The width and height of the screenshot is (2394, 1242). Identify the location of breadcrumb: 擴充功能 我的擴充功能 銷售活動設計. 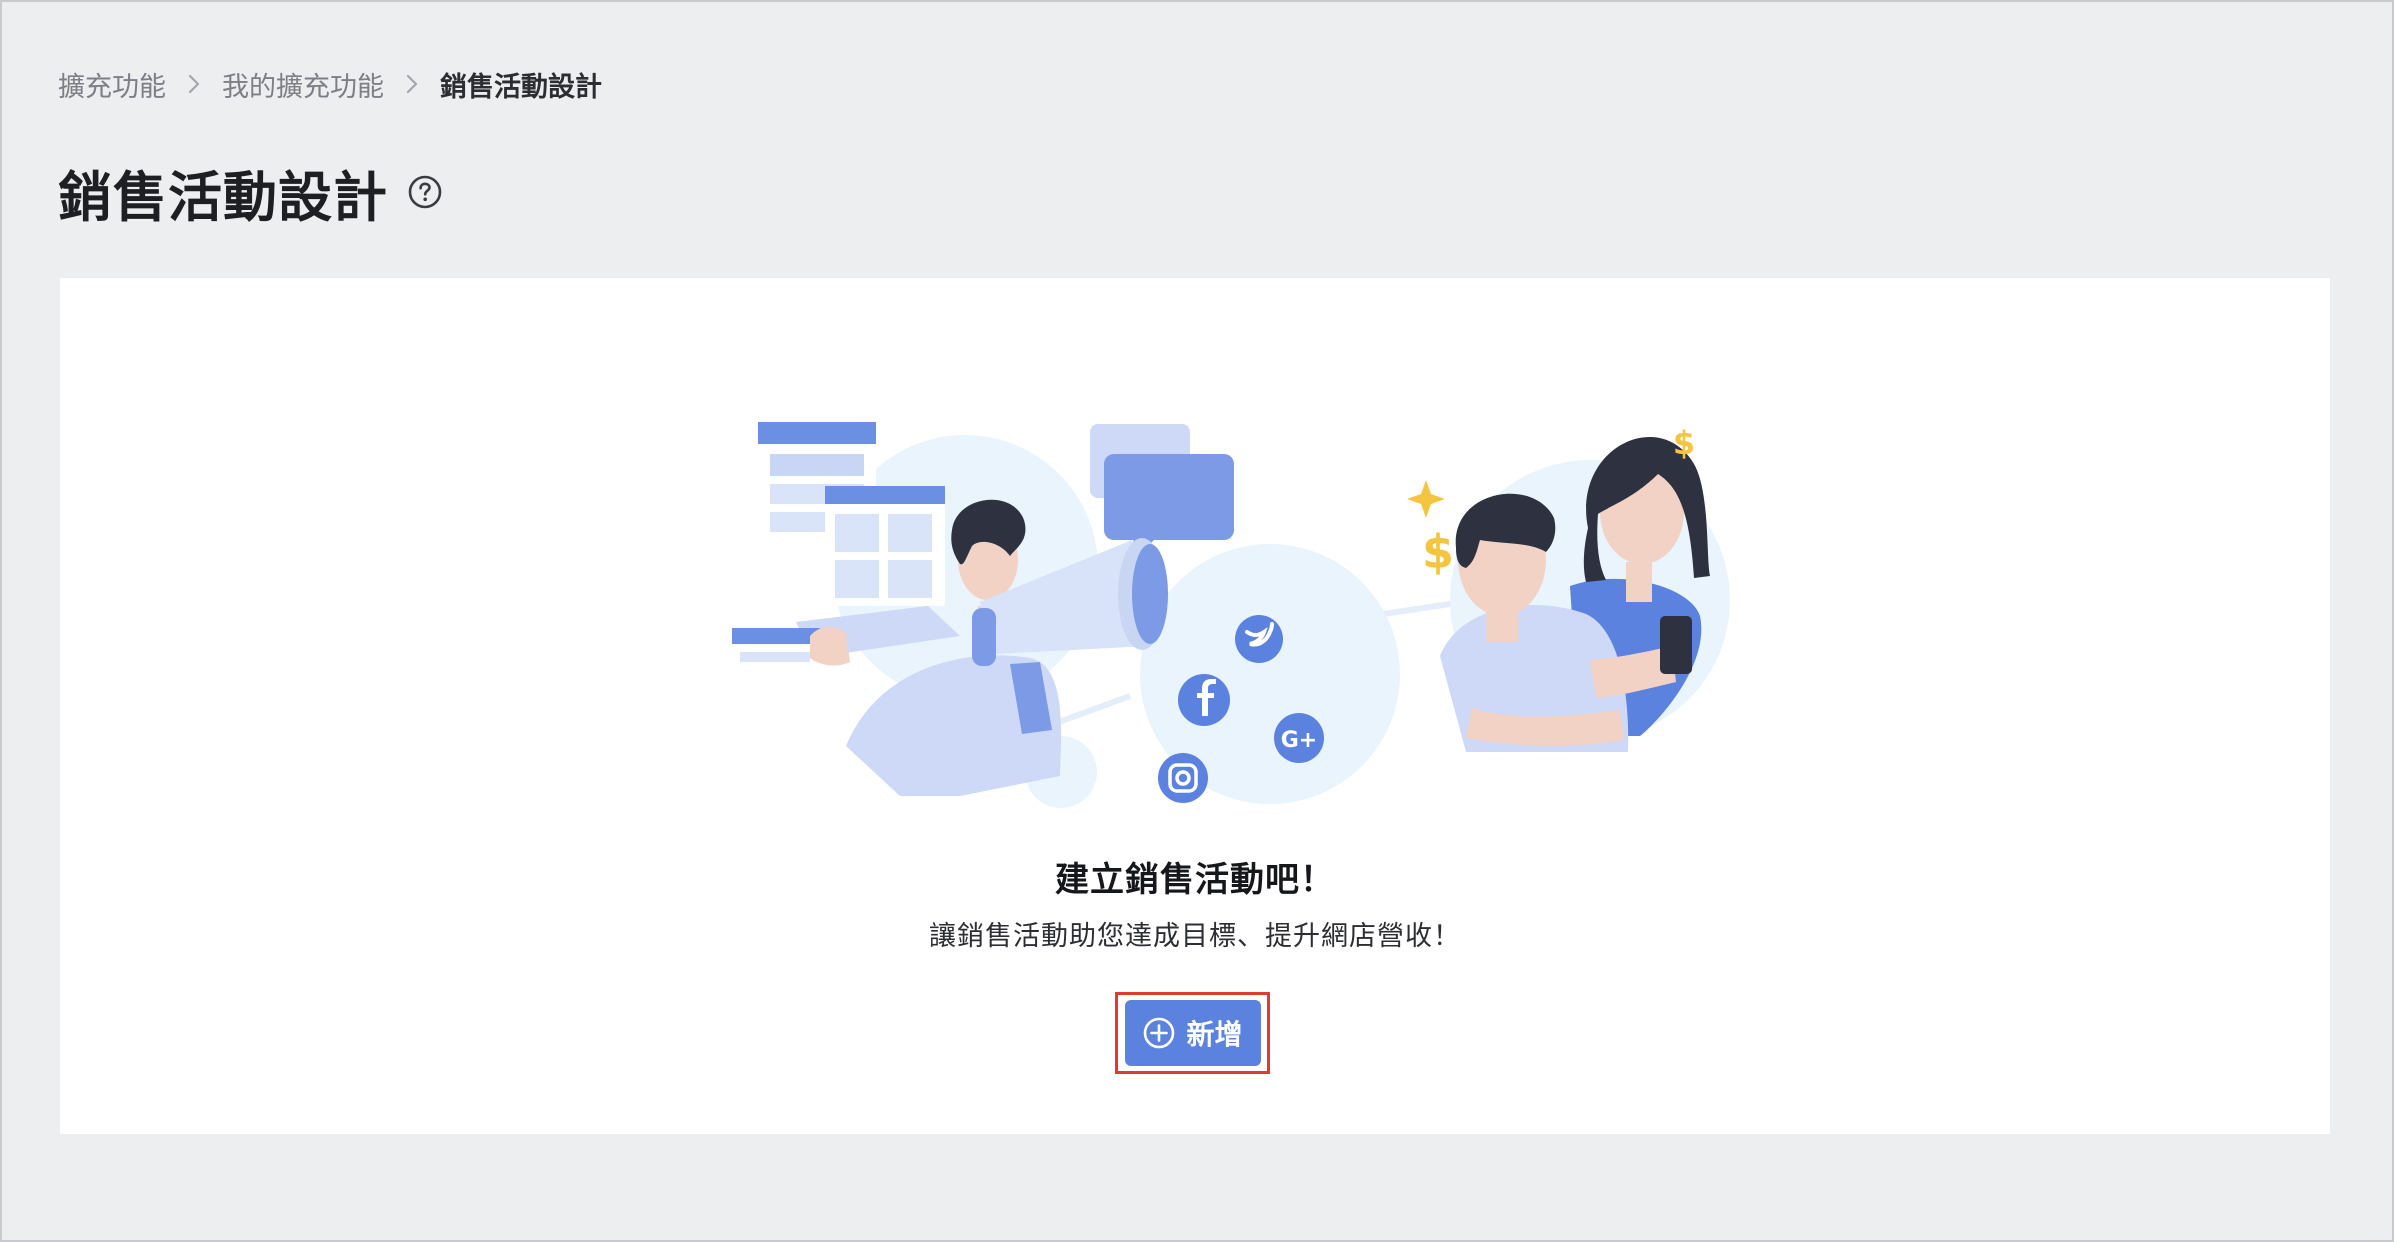
(330, 84).